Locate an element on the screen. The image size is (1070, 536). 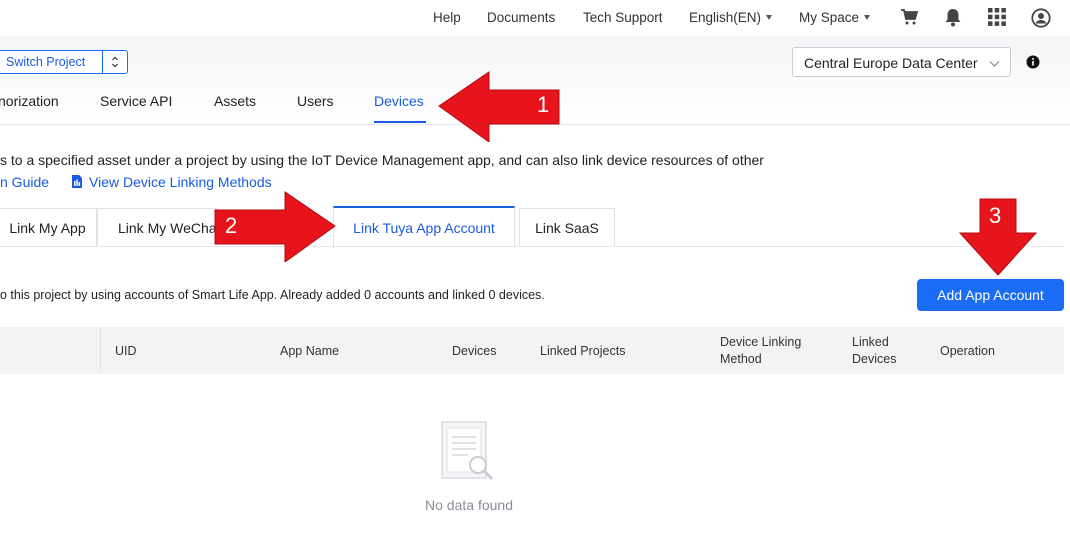
subtab-link-tuya-app-account: Link Tuya App Account is located at coordinates (424, 227).